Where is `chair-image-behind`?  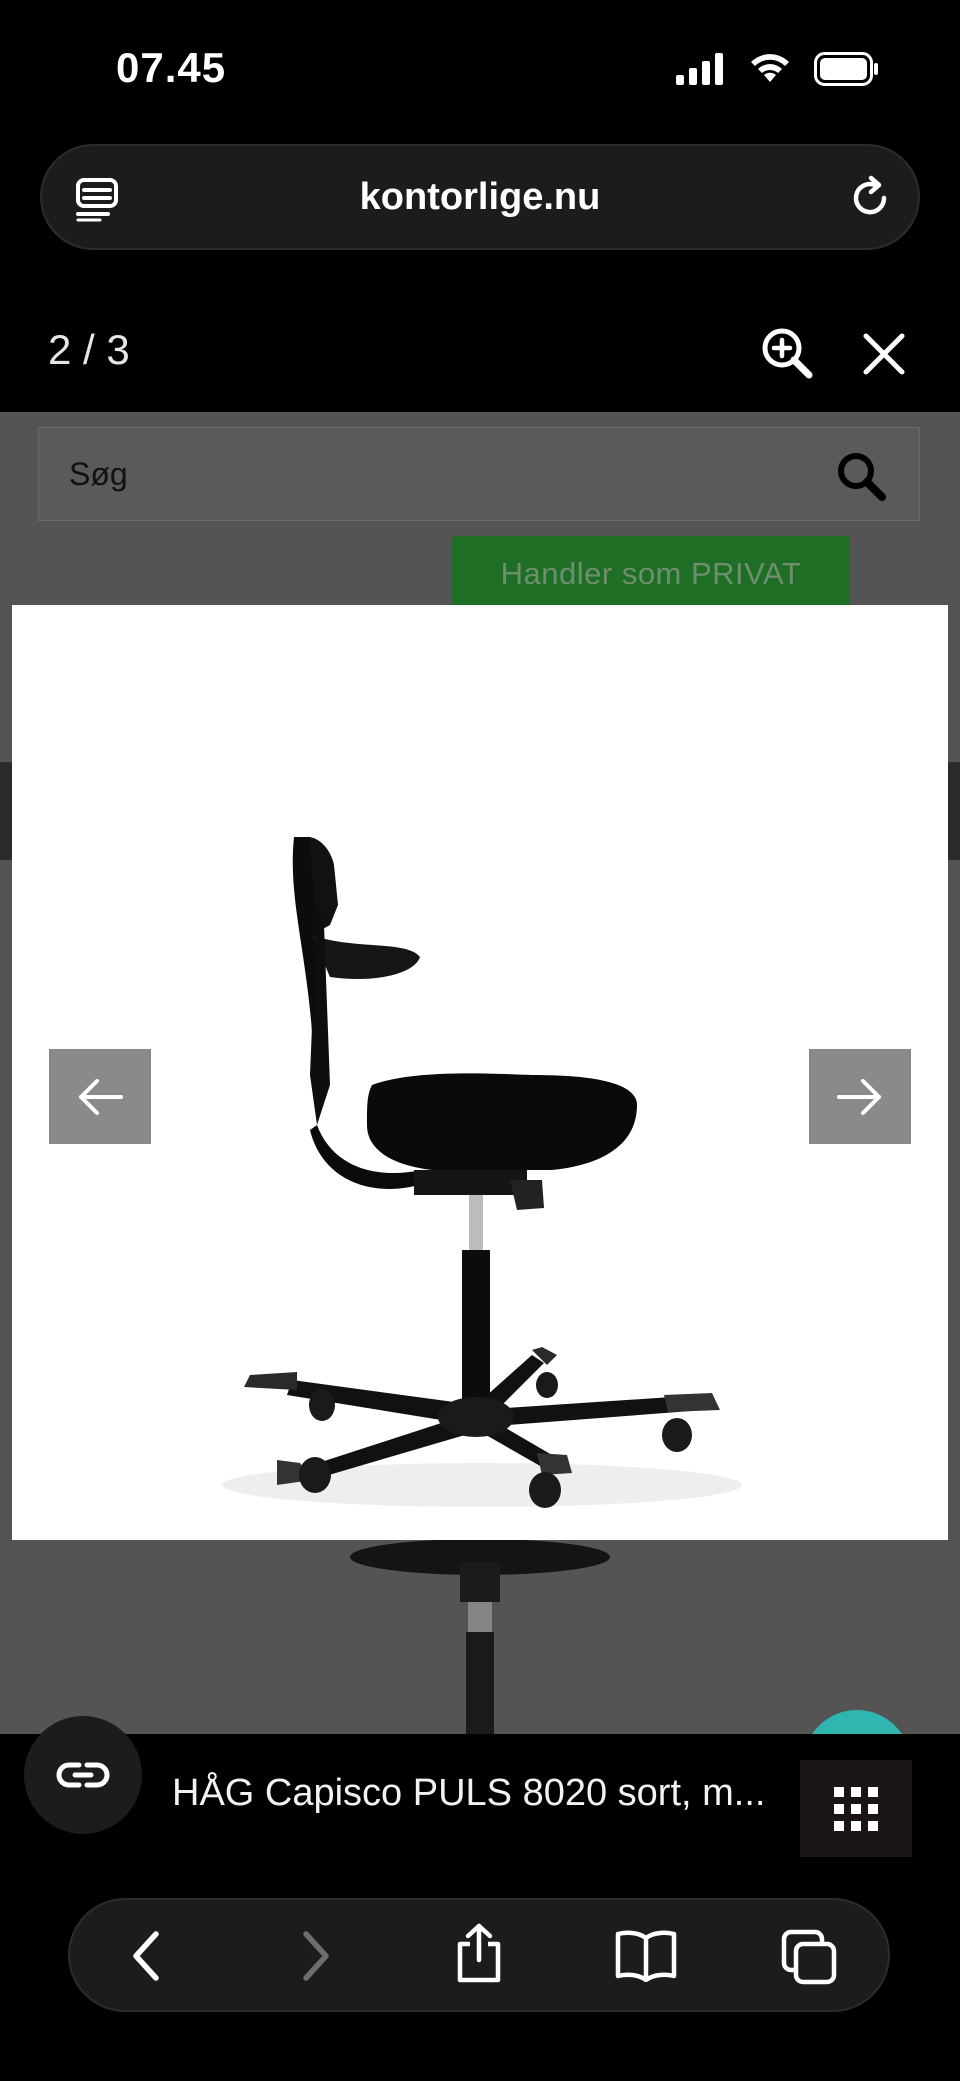
chair-image-behind is located at coordinates (480, 1636).